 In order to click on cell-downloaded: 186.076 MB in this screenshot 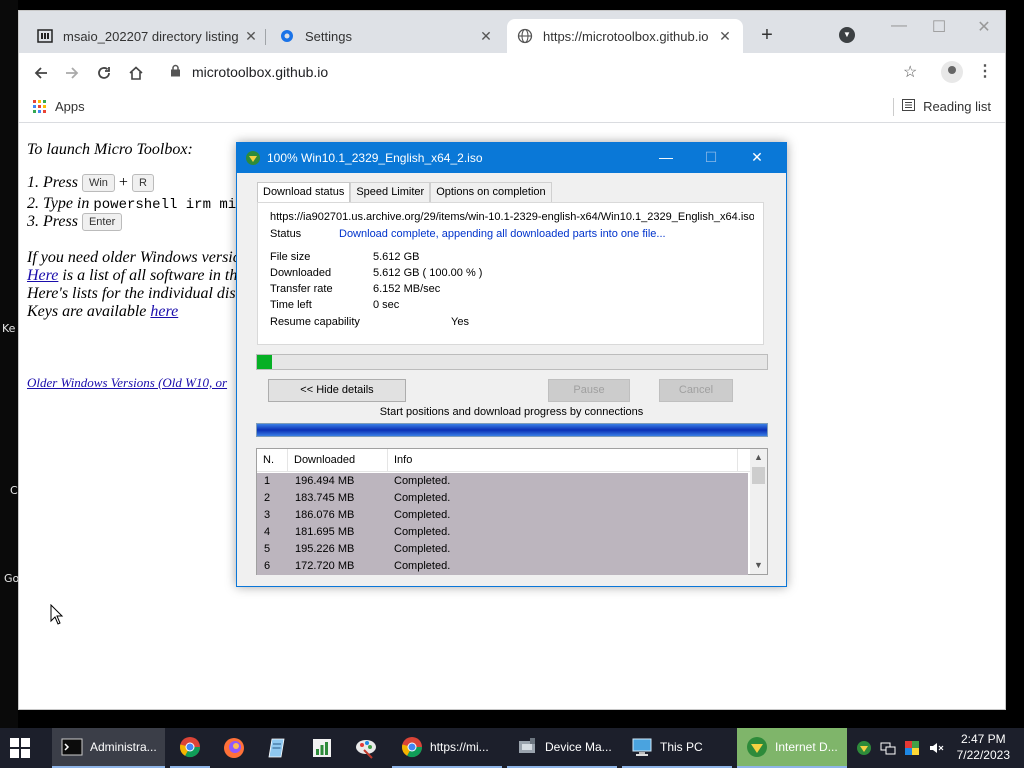, I will do `click(325, 515)`.